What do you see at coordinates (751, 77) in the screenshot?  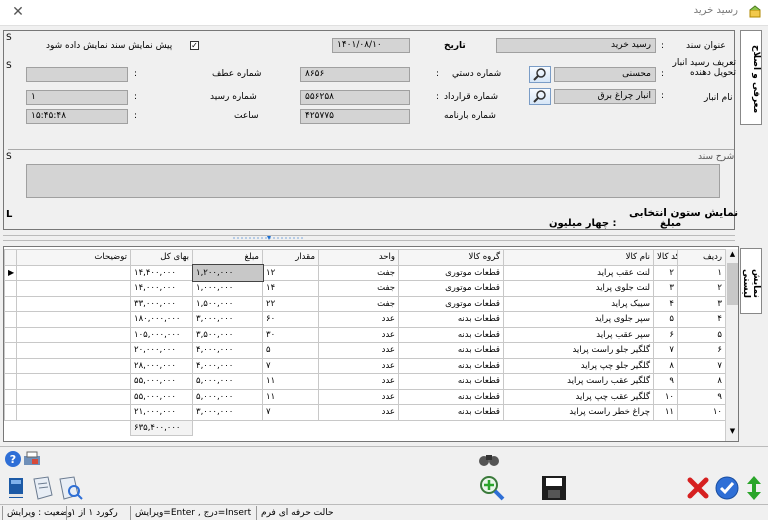 I see `tab-definition: معرفی و اصلاح` at bounding box center [751, 77].